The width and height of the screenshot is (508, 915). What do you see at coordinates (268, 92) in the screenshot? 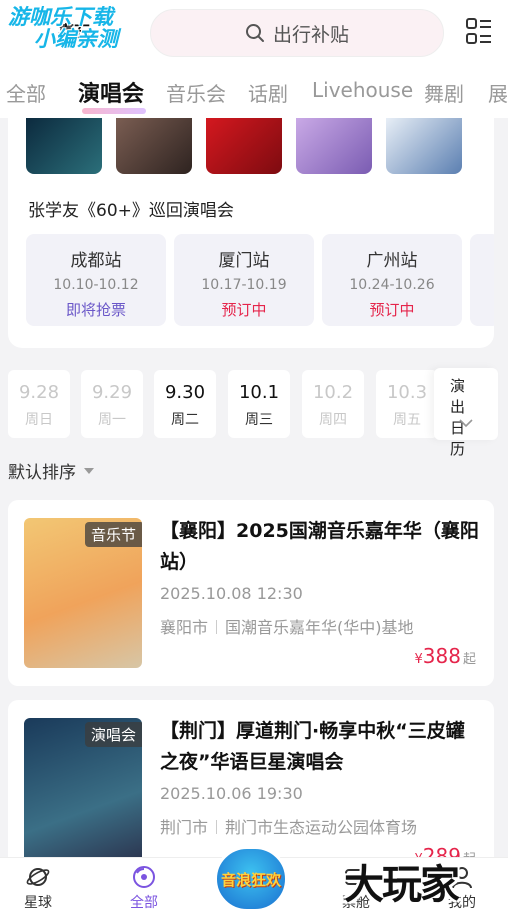
I see `tab-drama: 话剧` at bounding box center [268, 92].